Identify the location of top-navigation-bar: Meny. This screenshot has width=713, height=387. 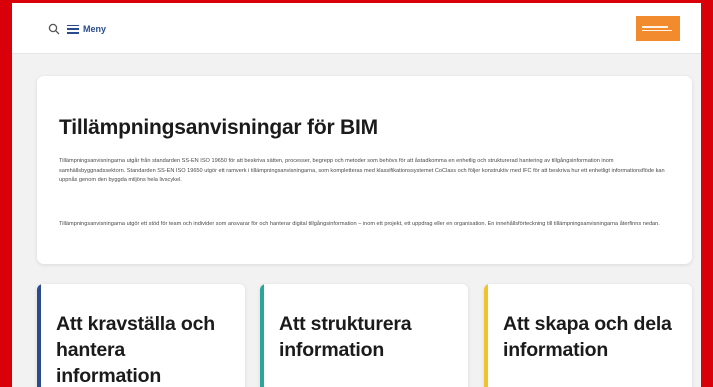
(356, 28).